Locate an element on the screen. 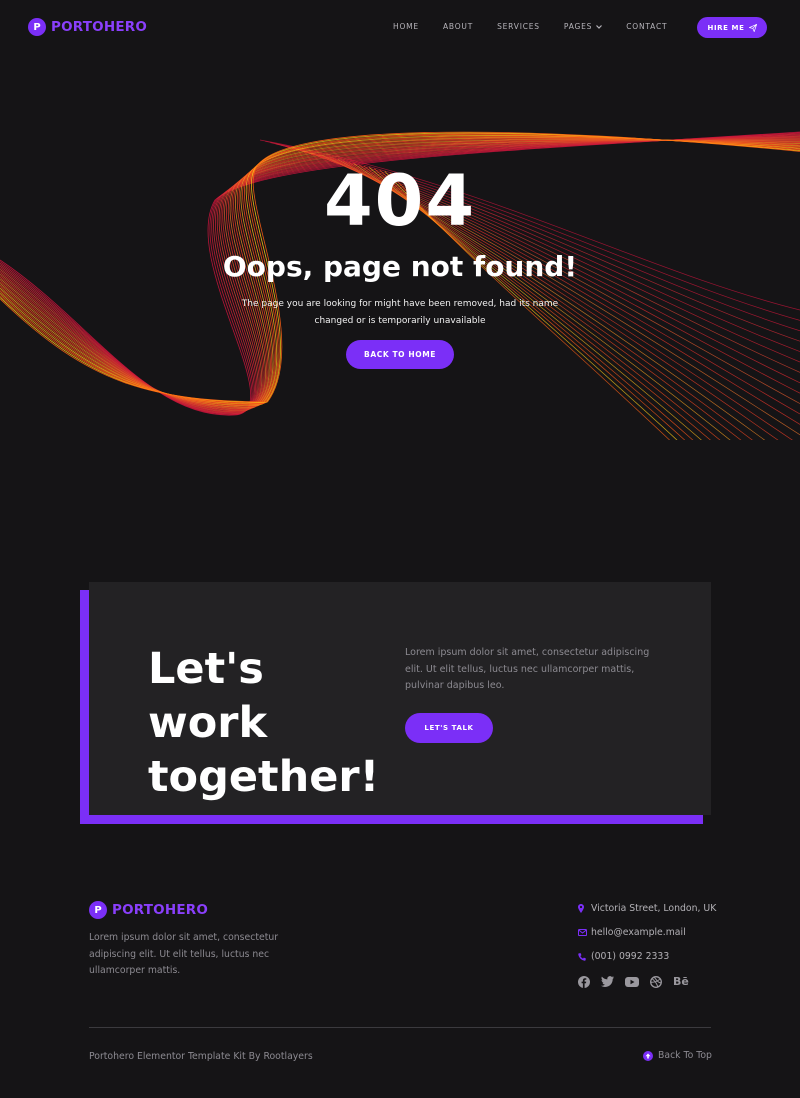  hire-me-label: HIRE ME is located at coordinates (726, 27).